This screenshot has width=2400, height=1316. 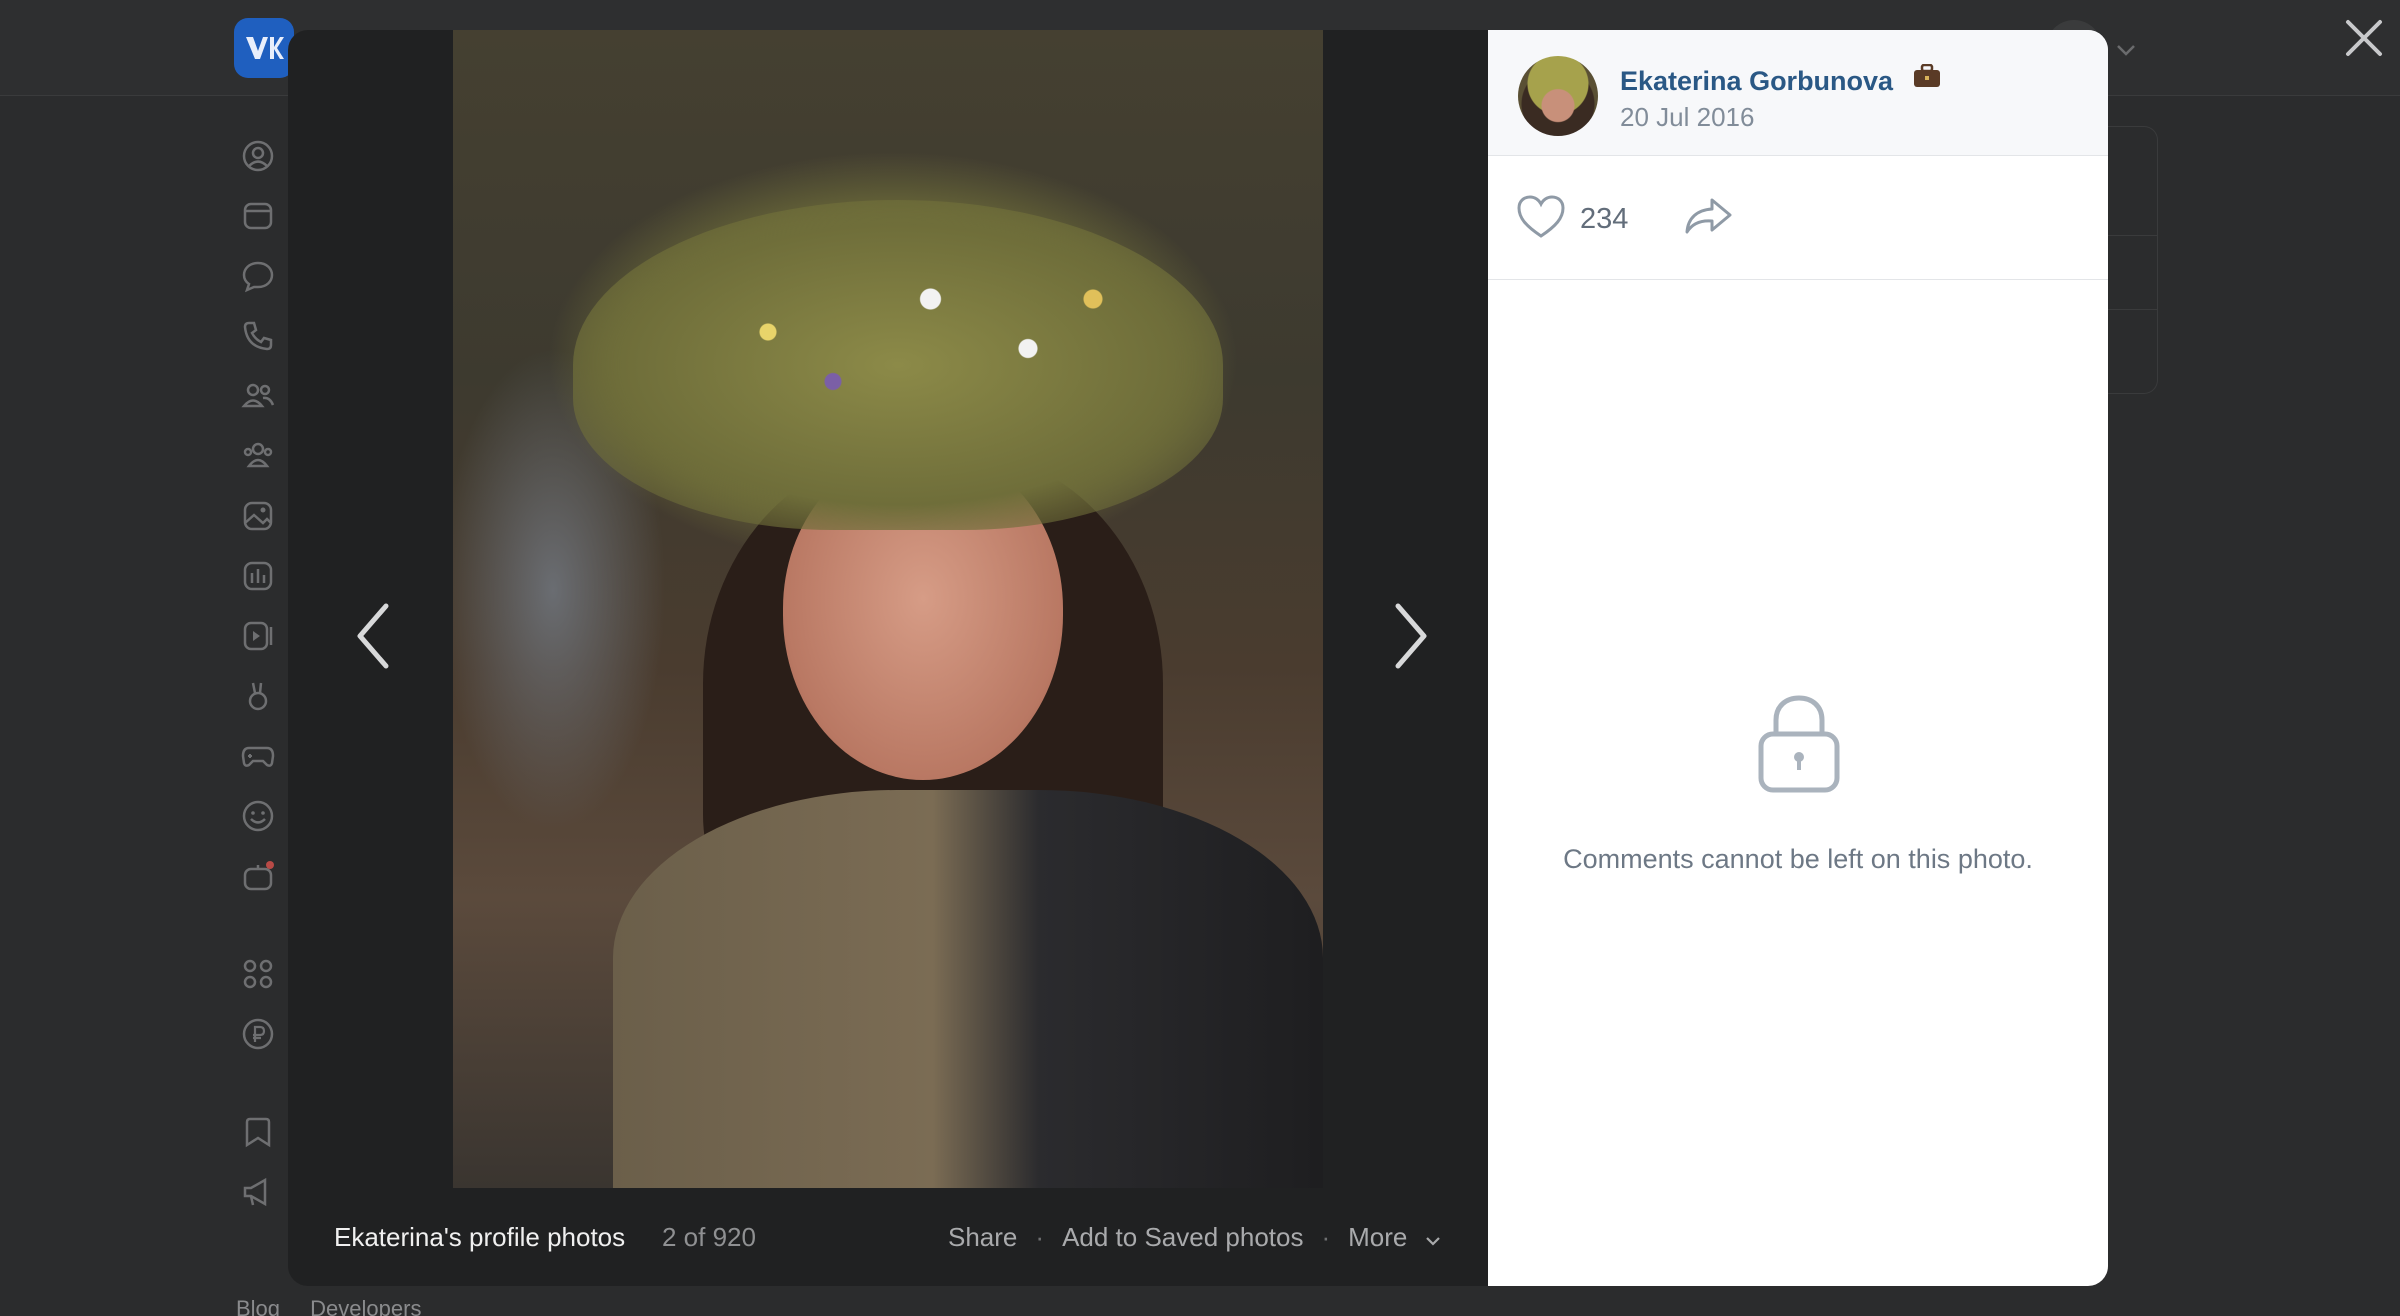 I want to click on profile-icon, so click(x=258, y=156).